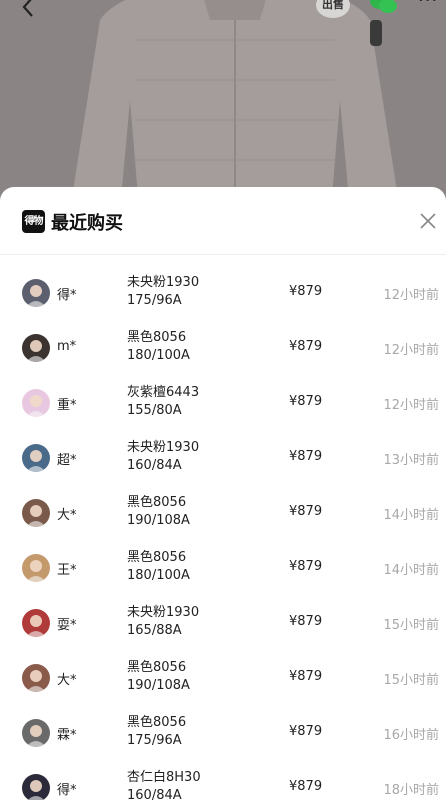 The image size is (446, 800). What do you see at coordinates (223, 458) in the screenshot?
I see `purchase-row: 超* 未央粉1930 160/84A ¥879 13小时前` at bounding box center [223, 458].